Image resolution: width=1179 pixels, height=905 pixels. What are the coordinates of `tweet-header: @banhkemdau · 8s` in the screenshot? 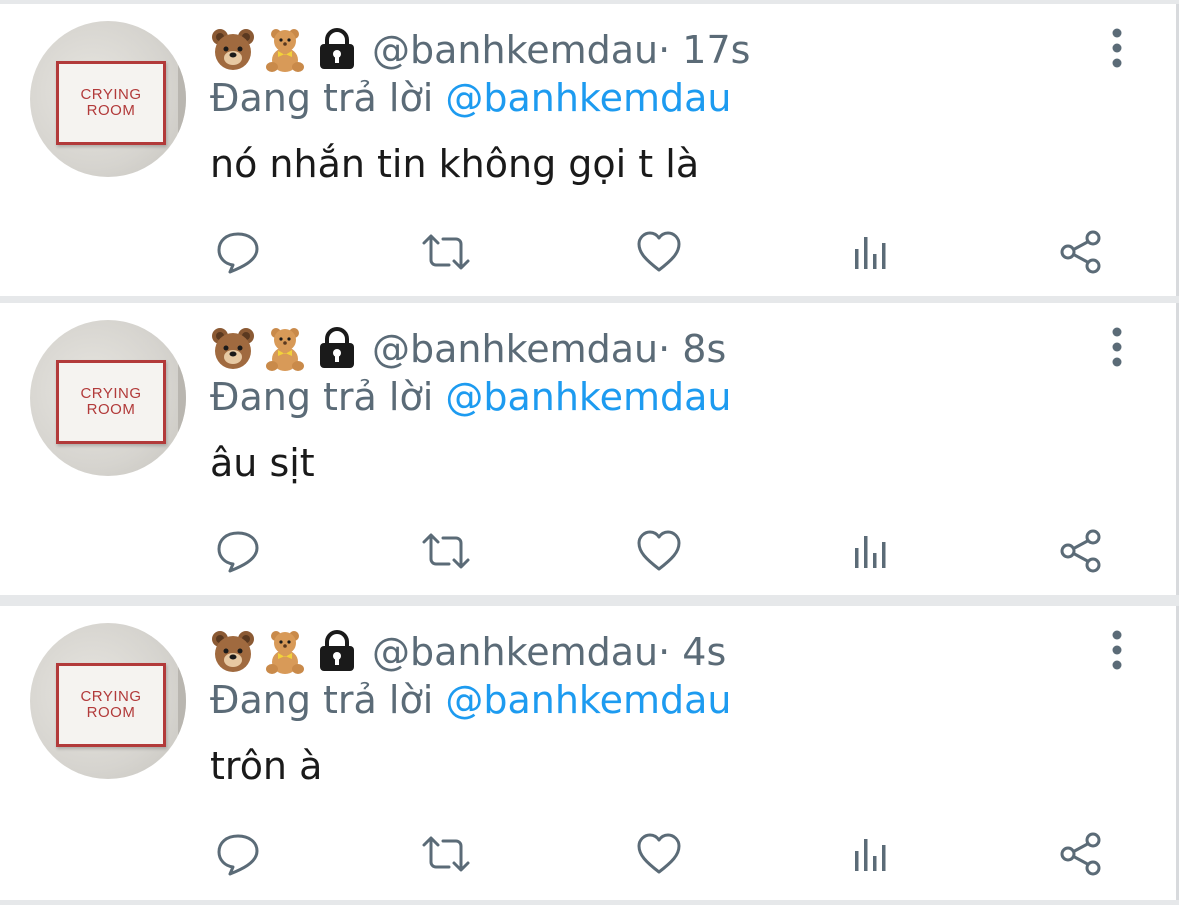 It's located at (468, 349).